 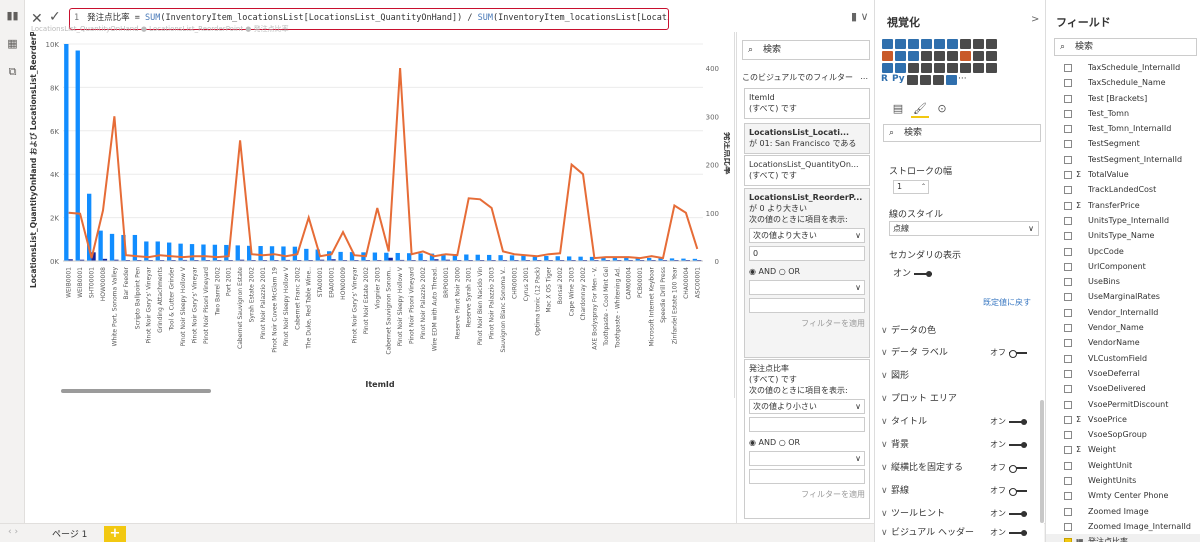 I want to click on field-item: WeightUnit, so click(x=1123, y=465).